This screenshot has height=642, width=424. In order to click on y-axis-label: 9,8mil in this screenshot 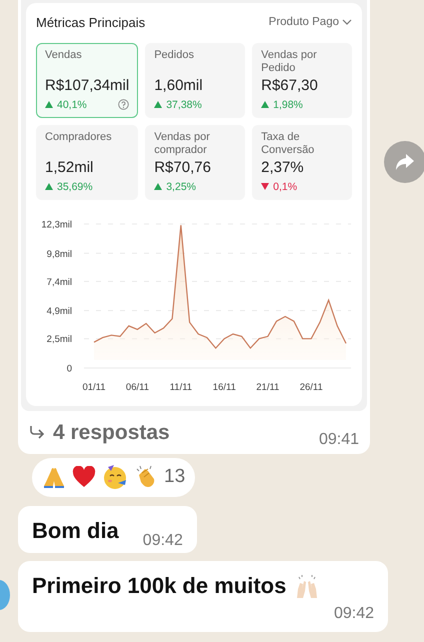, I will do `click(59, 254)`.